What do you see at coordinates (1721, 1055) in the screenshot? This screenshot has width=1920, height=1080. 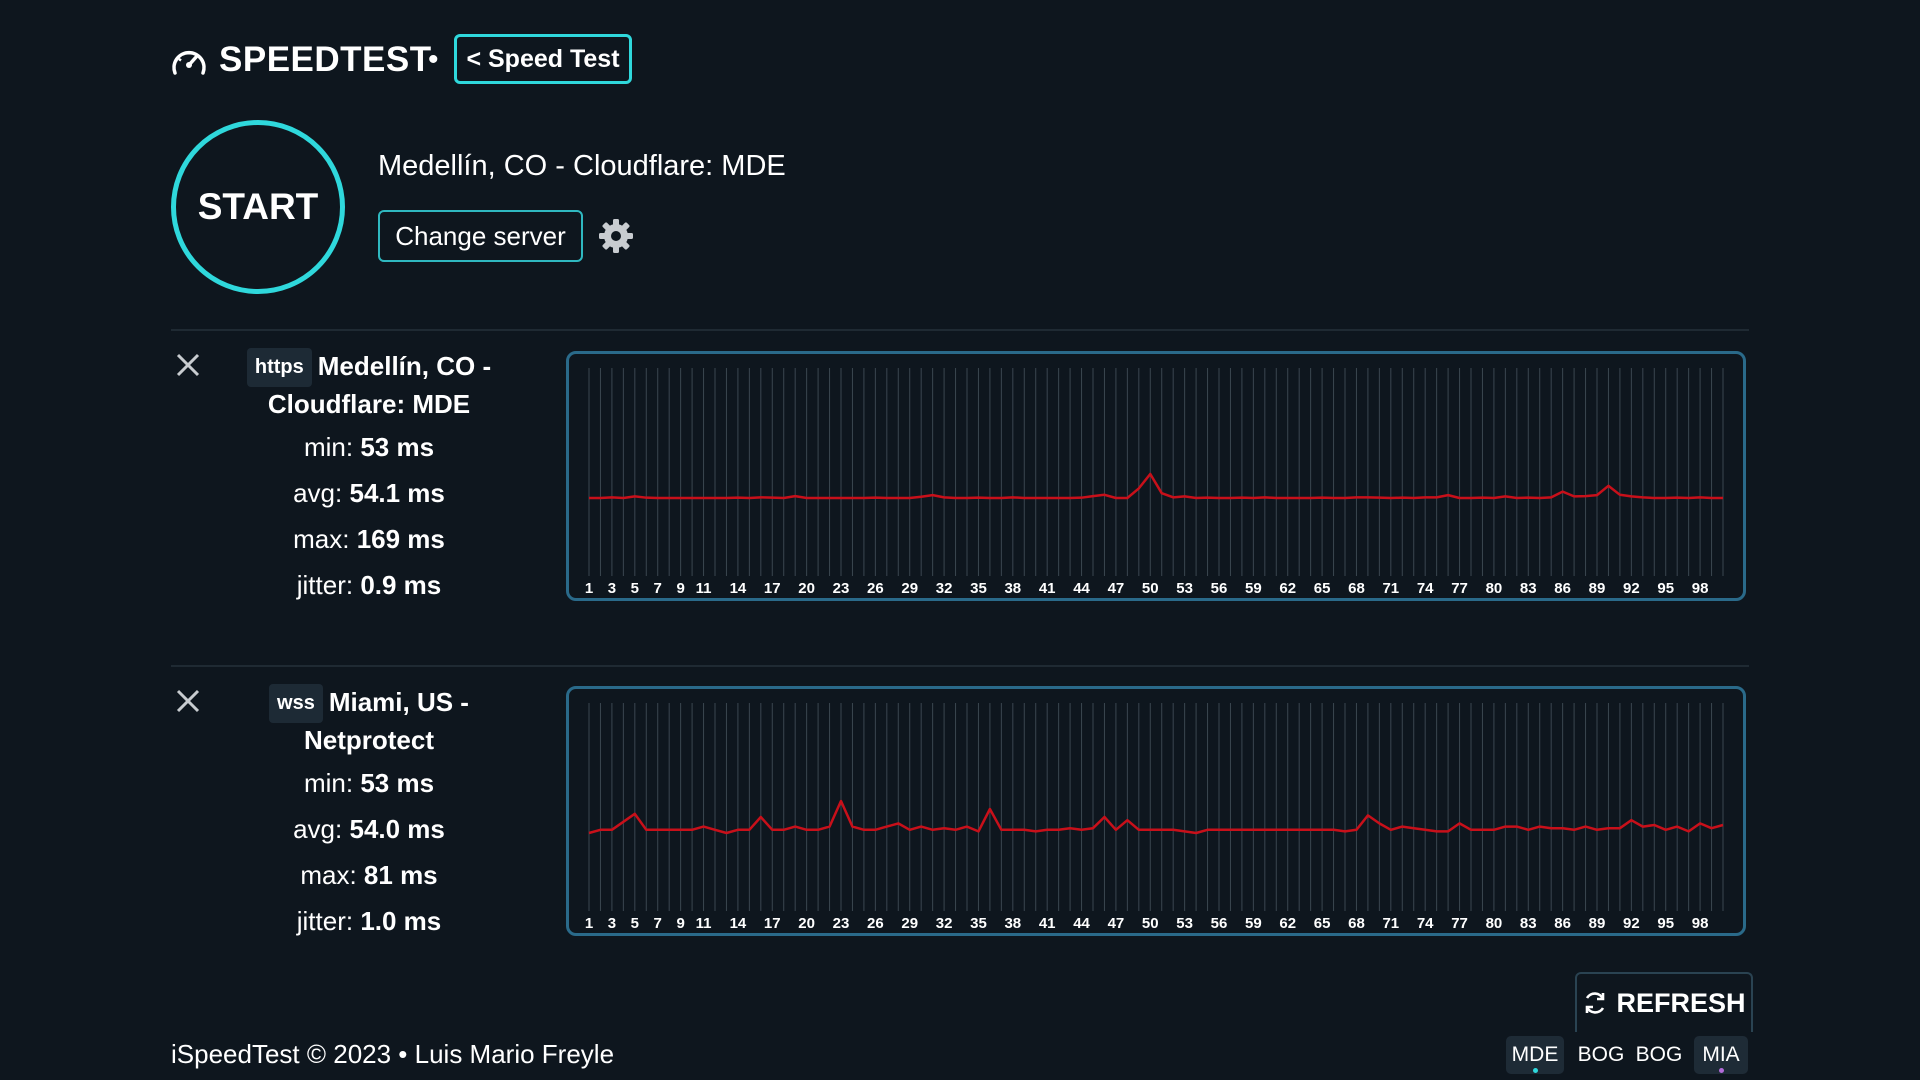 I see `server-chip-mia: MIA` at bounding box center [1721, 1055].